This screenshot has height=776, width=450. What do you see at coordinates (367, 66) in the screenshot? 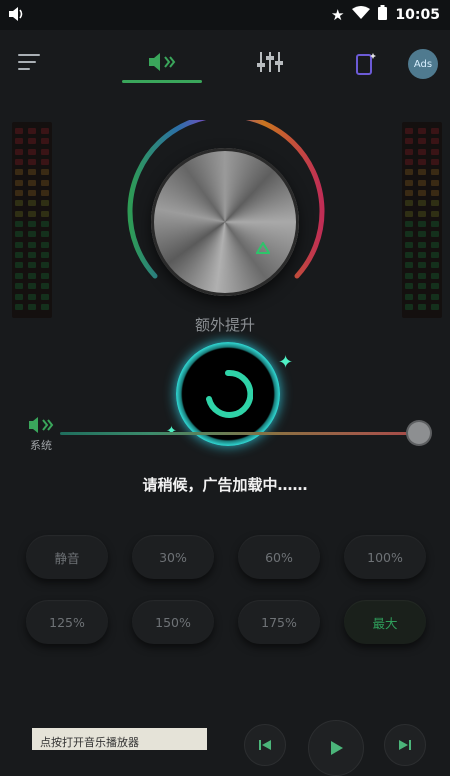
I see `theme-icon` at bounding box center [367, 66].